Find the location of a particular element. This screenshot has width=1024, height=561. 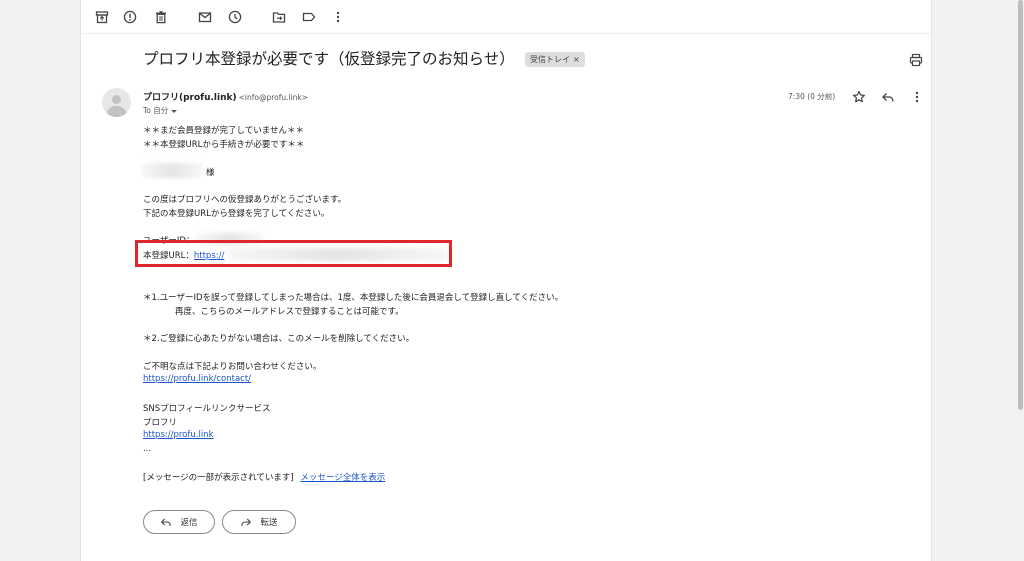

inquiry-text: ご不明な点は下記よりお問い合わせください。 is located at coordinates (232, 367).